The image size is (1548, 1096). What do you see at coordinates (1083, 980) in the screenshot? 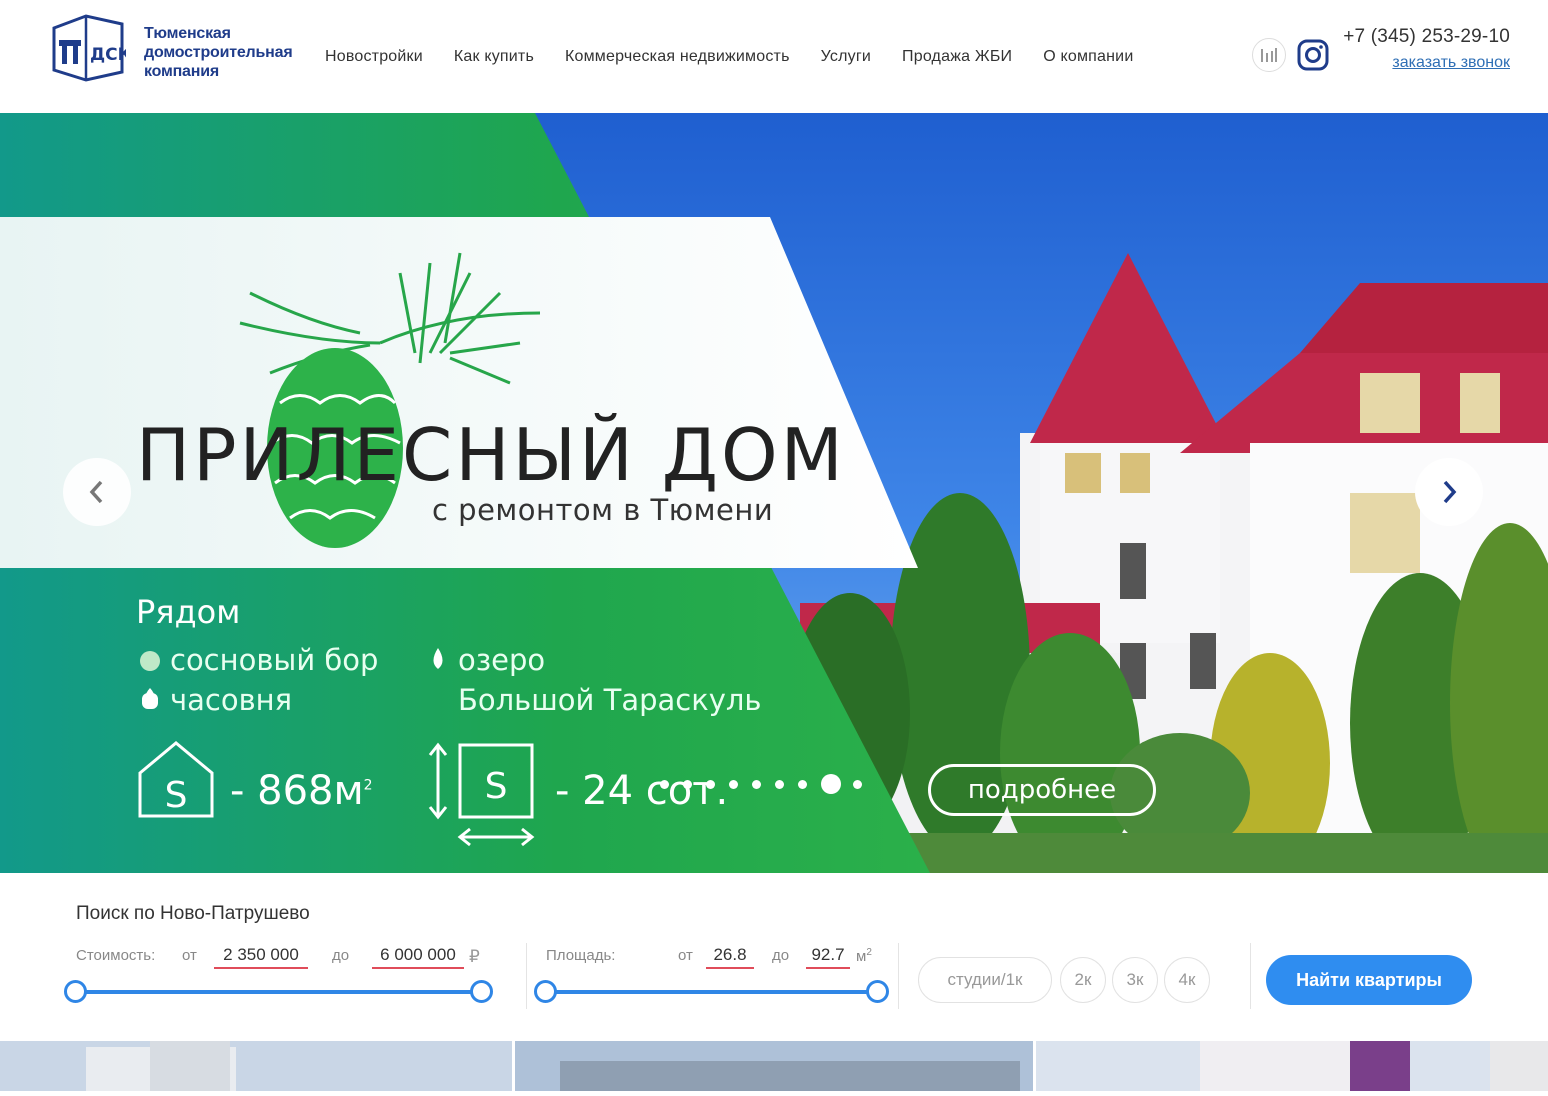
I see `room-filter-2k: 2к` at bounding box center [1083, 980].